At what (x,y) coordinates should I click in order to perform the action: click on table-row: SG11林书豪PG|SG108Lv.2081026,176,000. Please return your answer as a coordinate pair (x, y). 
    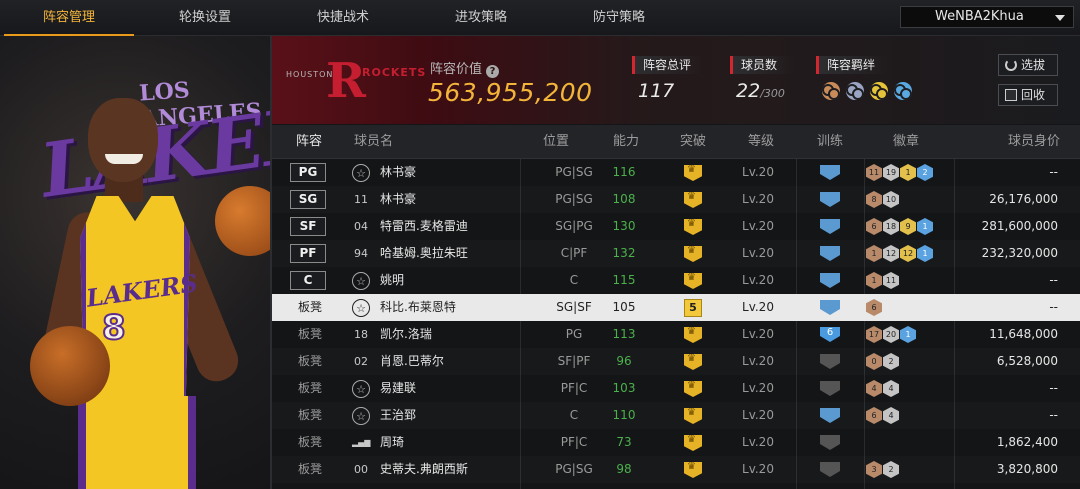
    Looking at the image, I should click on (676, 199).